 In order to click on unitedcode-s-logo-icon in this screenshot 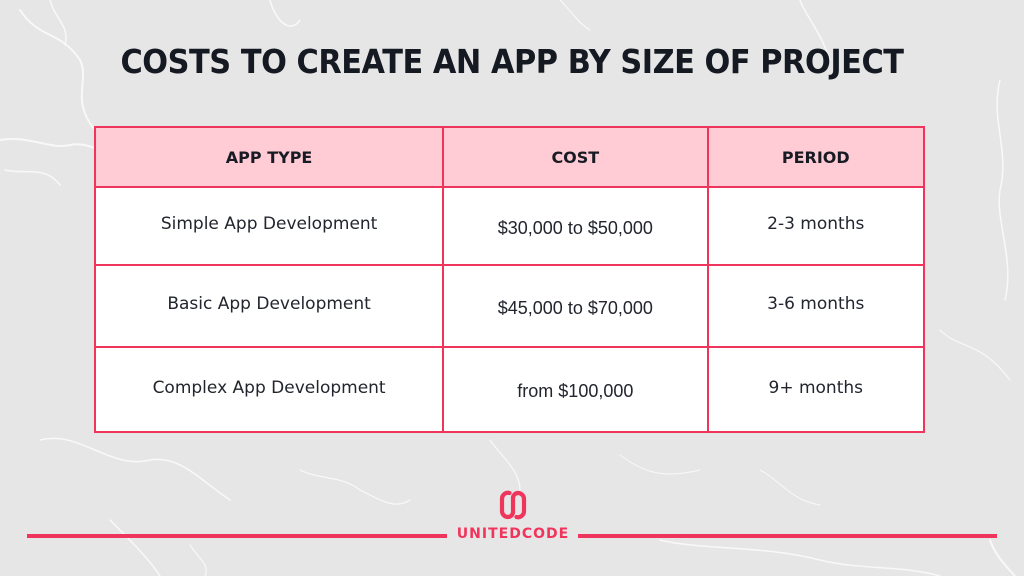, I will do `click(513, 505)`.